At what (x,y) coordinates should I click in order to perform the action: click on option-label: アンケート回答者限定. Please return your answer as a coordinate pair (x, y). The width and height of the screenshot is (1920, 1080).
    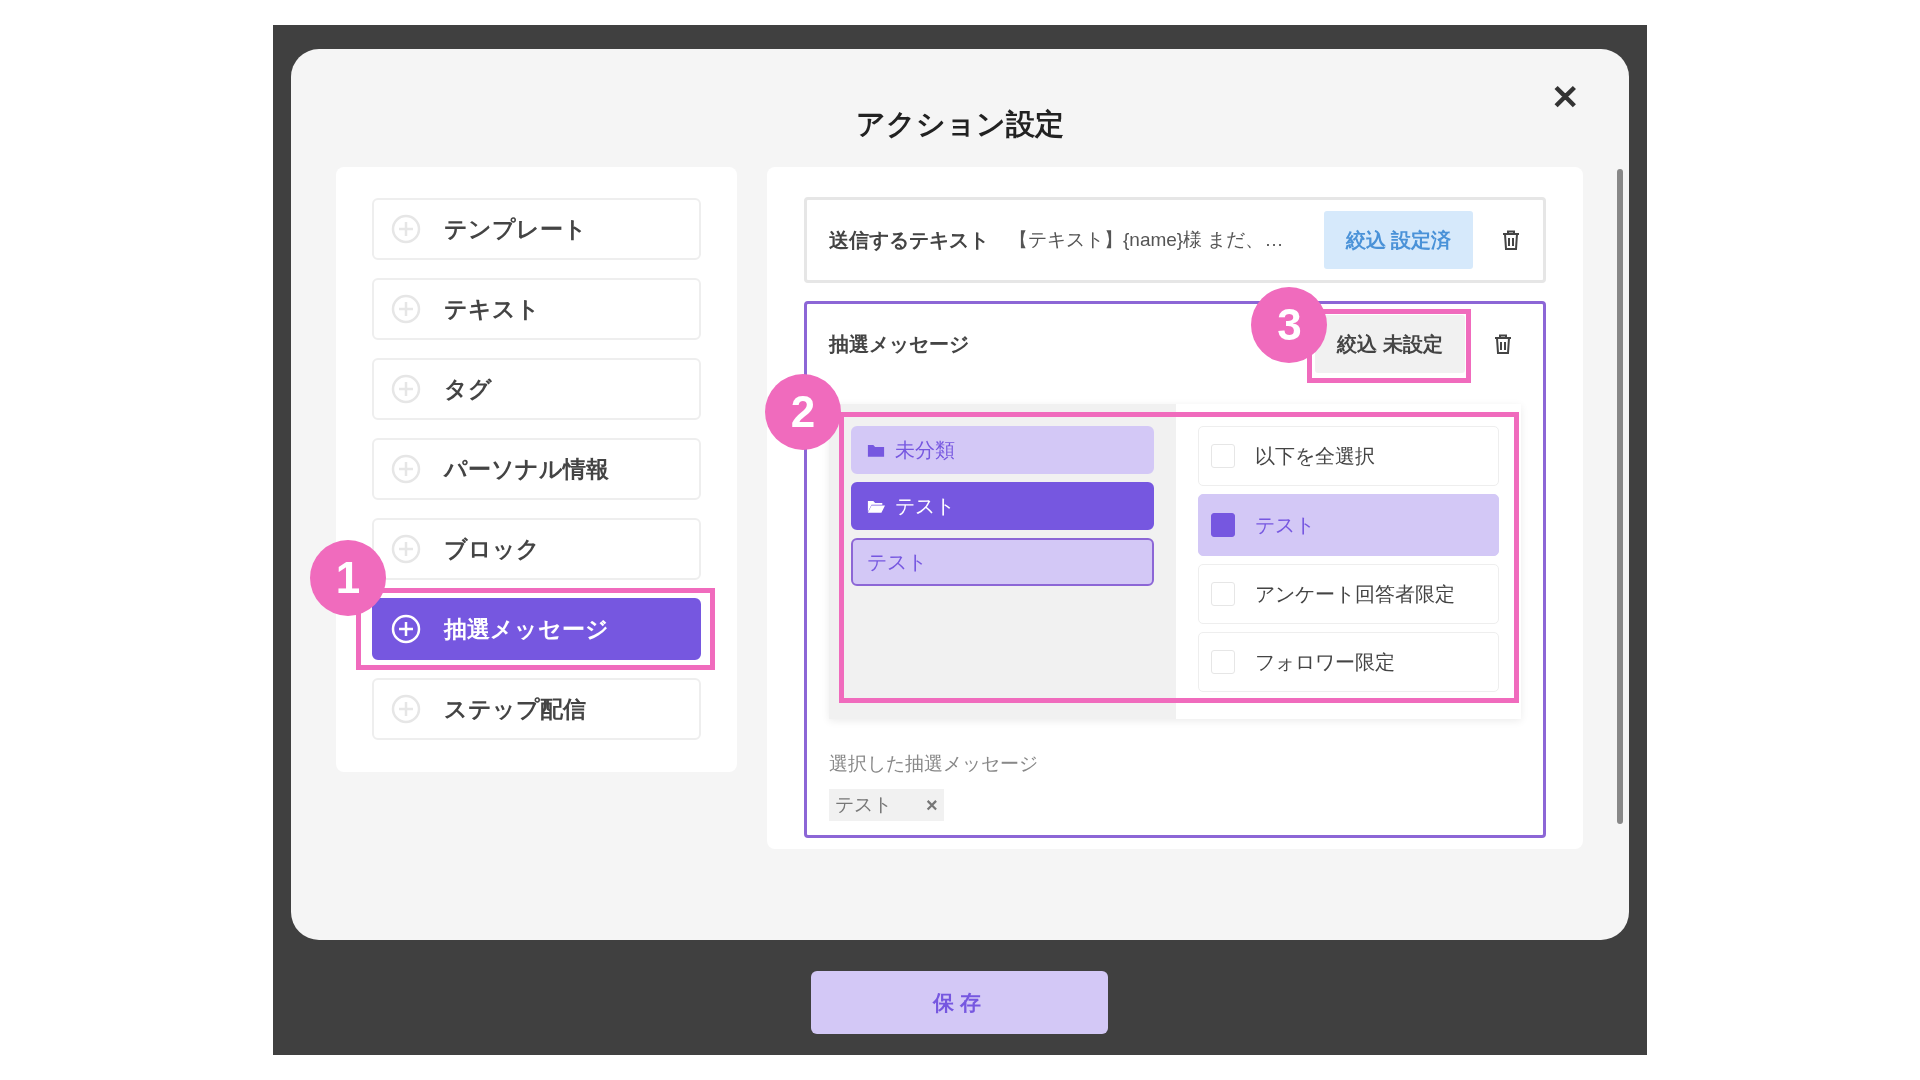
    Looking at the image, I should click on (1355, 594).